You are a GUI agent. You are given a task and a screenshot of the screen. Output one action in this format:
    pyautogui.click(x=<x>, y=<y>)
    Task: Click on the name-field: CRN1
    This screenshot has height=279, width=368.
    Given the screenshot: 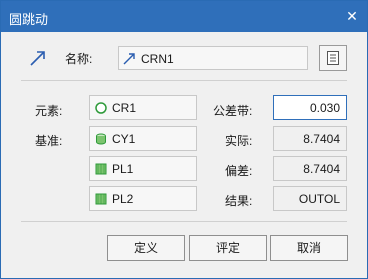 What is the action you would take?
    pyautogui.click(x=213, y=58)
    